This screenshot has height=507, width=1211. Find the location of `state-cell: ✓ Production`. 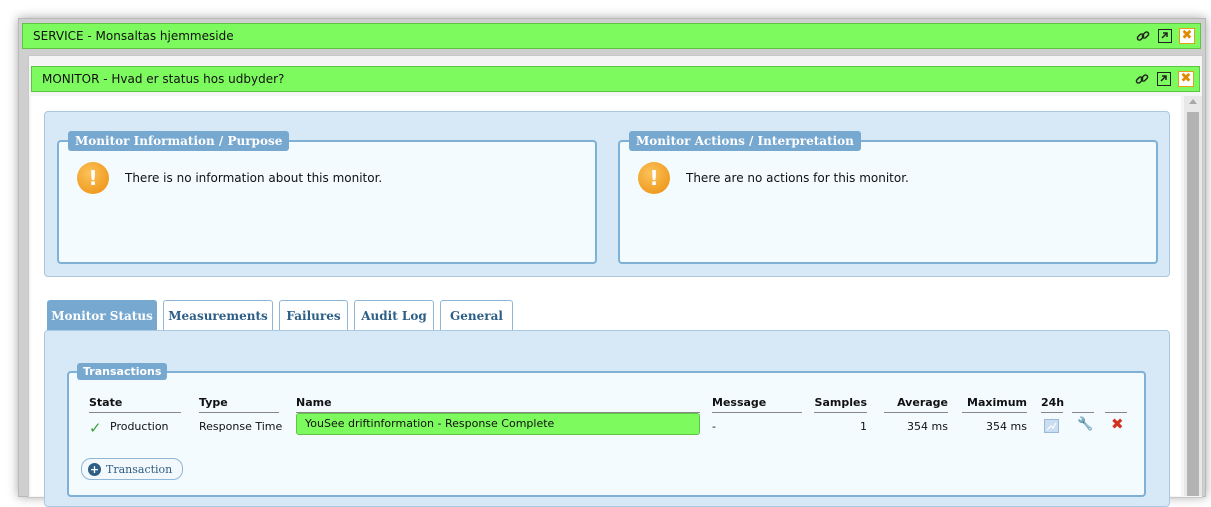

state-cell: ✓ Production is located at coordinates (129, 428).